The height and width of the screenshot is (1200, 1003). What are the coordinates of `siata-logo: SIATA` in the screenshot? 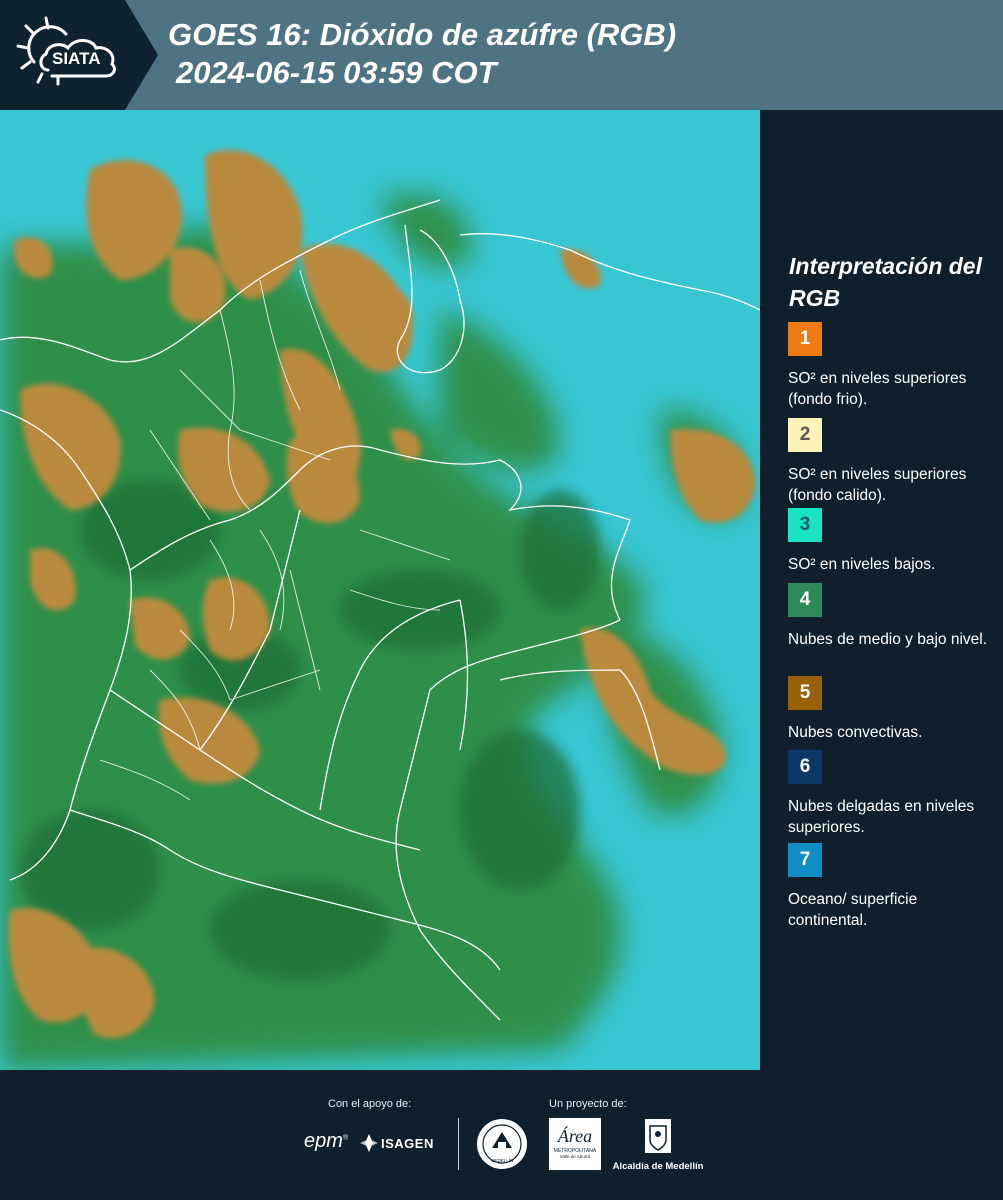 It's located at (71, 54).